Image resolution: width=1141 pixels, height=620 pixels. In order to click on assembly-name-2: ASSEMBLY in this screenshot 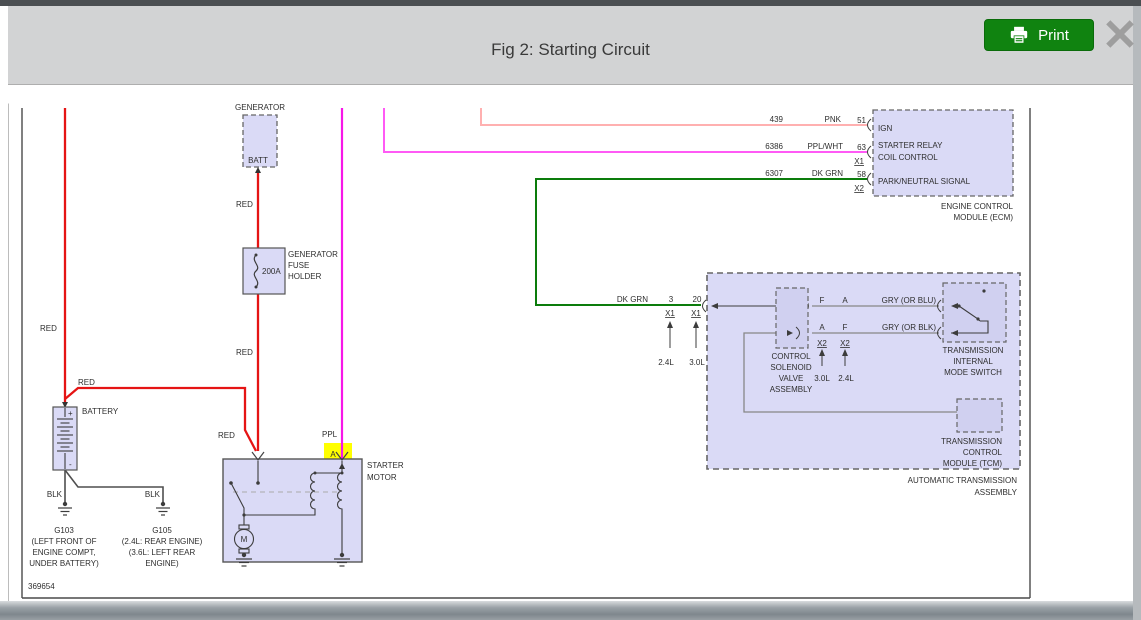, I will do `click(995, 492)`.